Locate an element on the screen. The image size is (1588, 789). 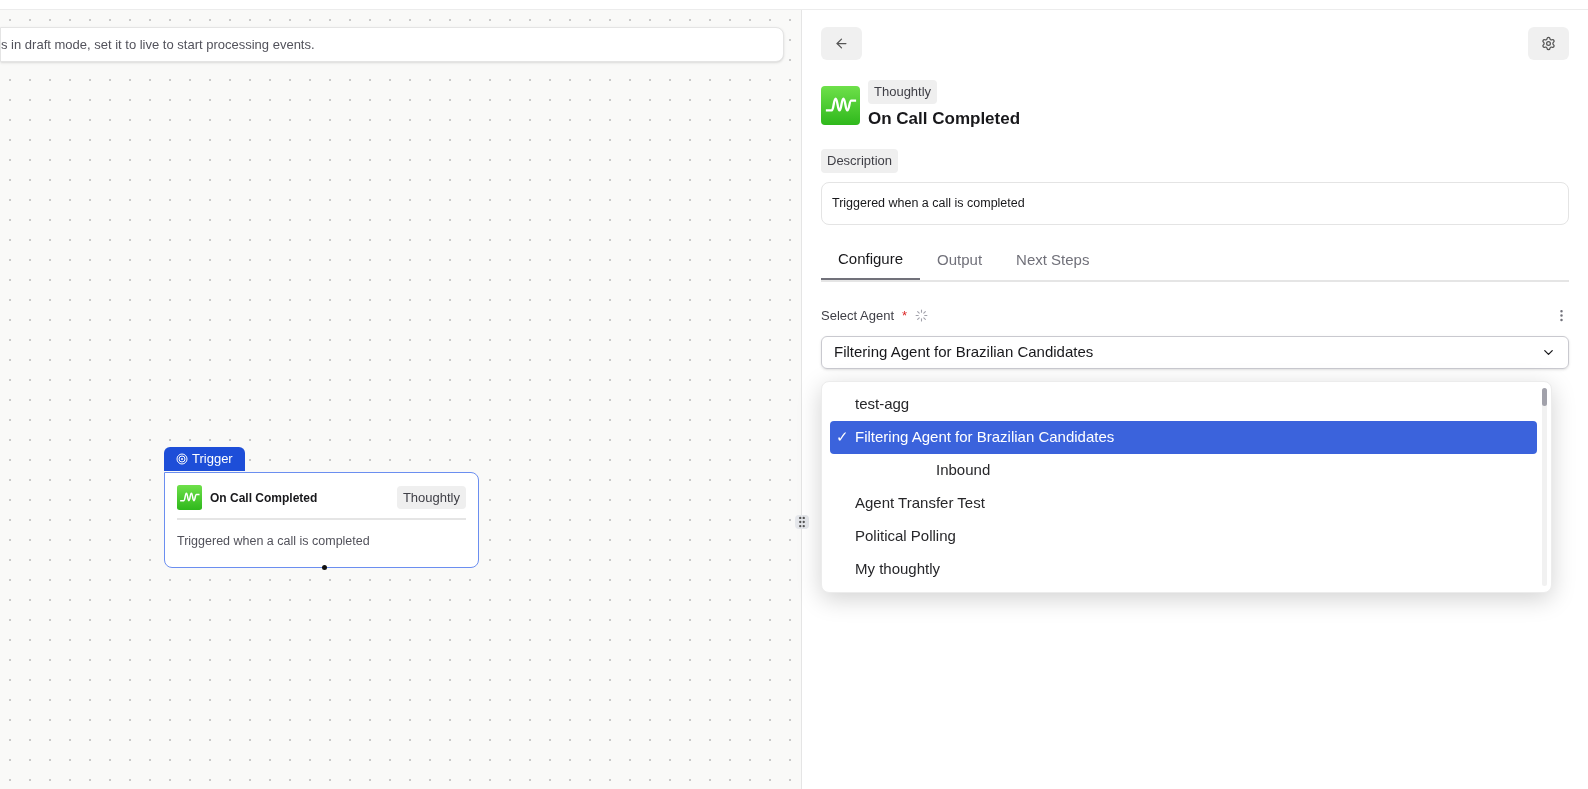
dropdown-option: ✓ Filtering Agent for Brazilian Candidates is located at coordinates (1183, 437).